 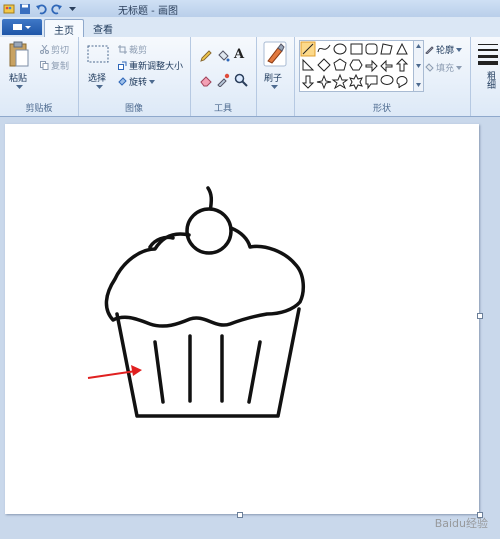 I want to click on outline-icon, so click(x=429, y=50).